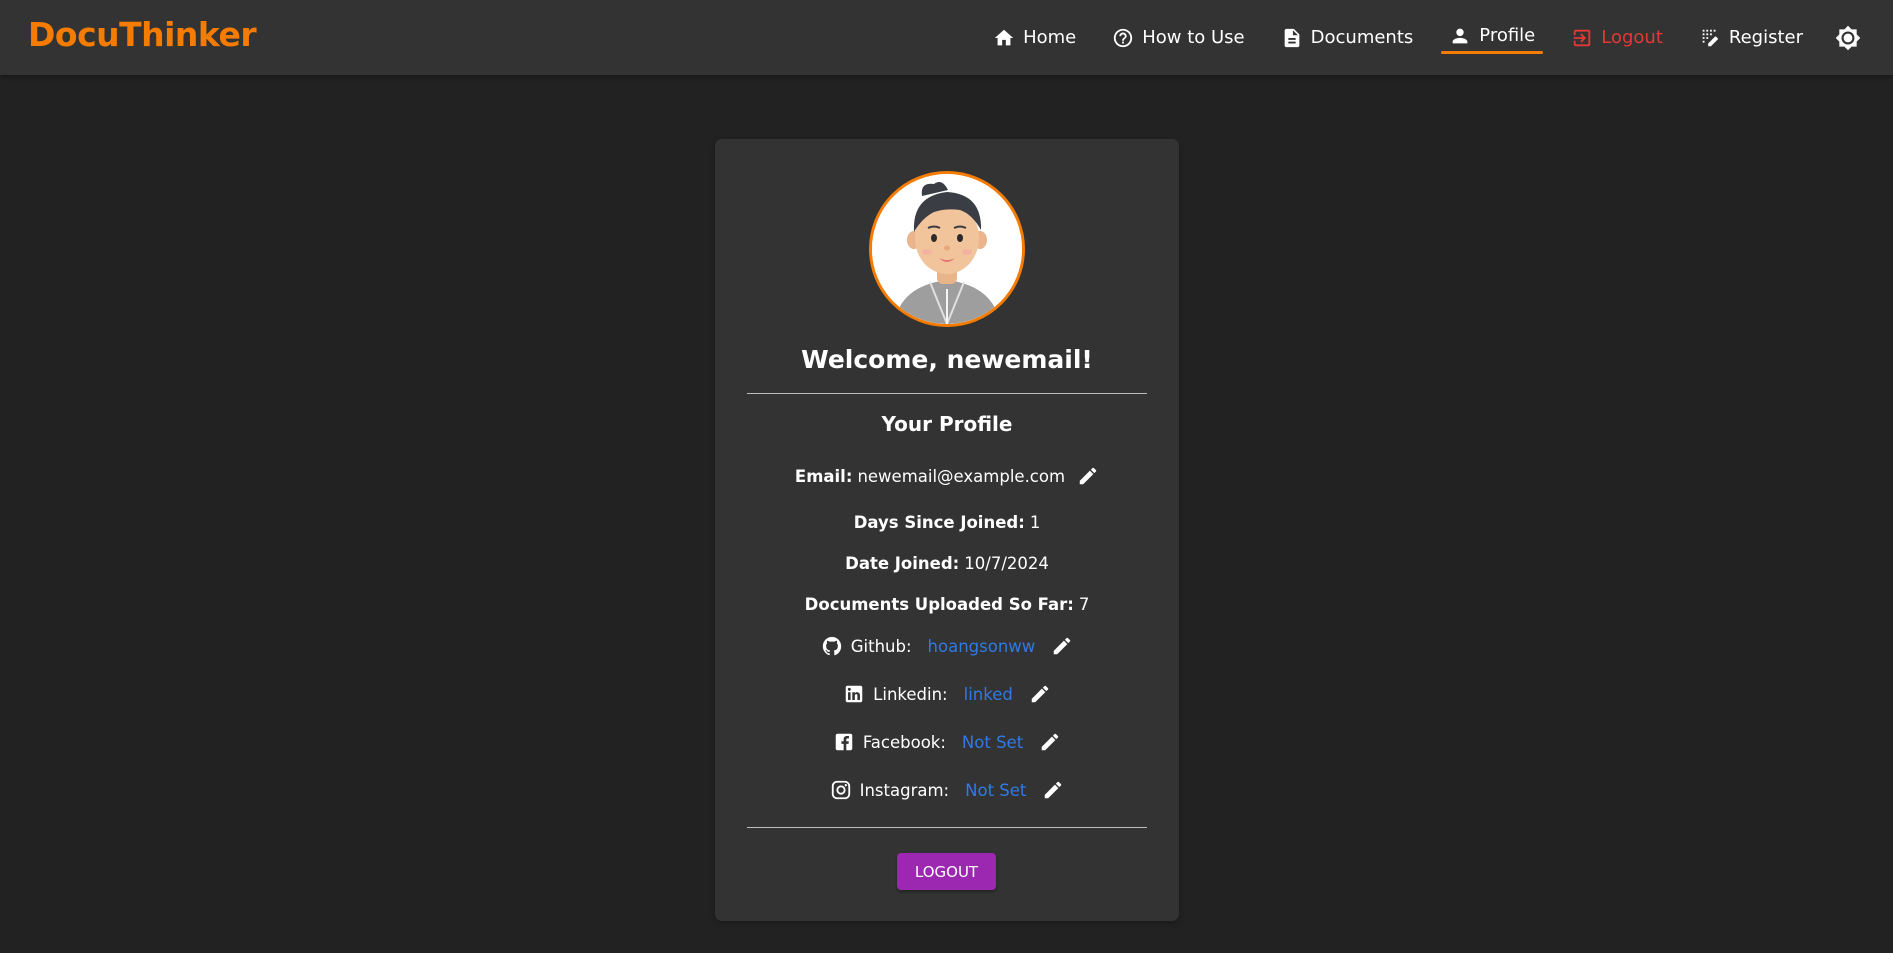 Image resolution: width=1893 pixels, height=953 pixels. I want to click on logout-icon, so click(1582, 38).